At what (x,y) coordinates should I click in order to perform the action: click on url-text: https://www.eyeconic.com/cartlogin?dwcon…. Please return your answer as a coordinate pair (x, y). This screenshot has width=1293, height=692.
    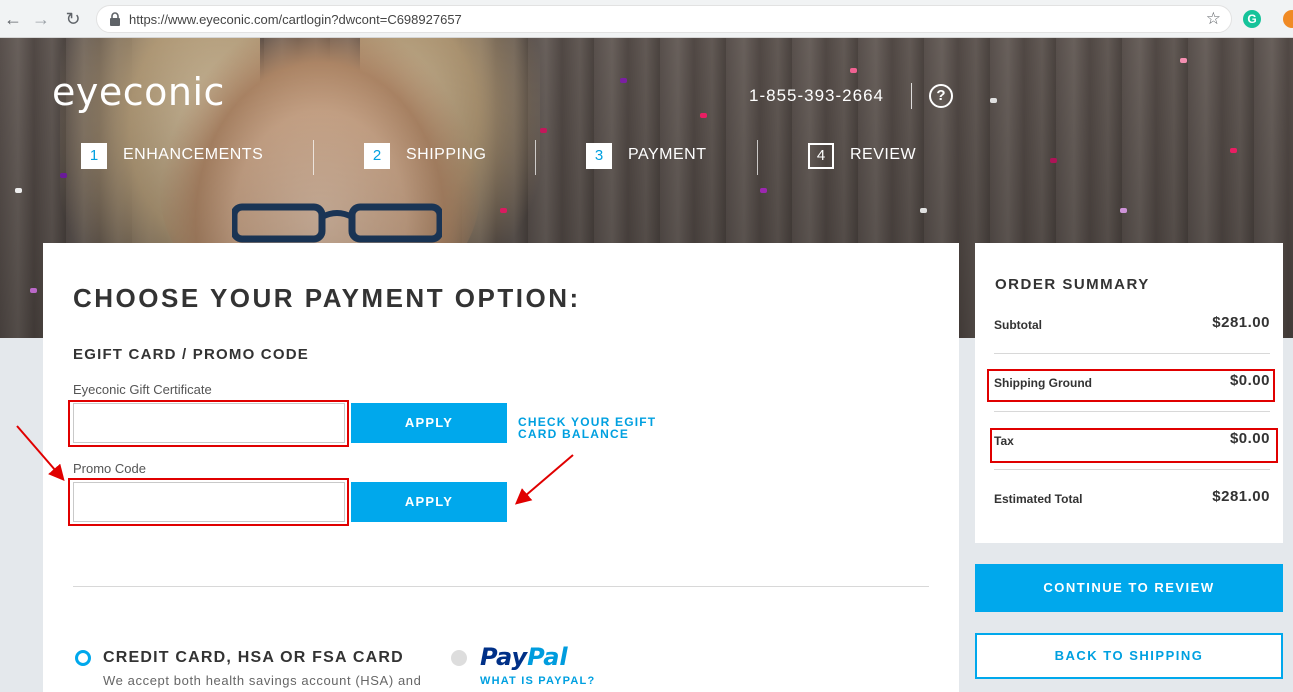
    Looking at the image, I should click on (295, 19).